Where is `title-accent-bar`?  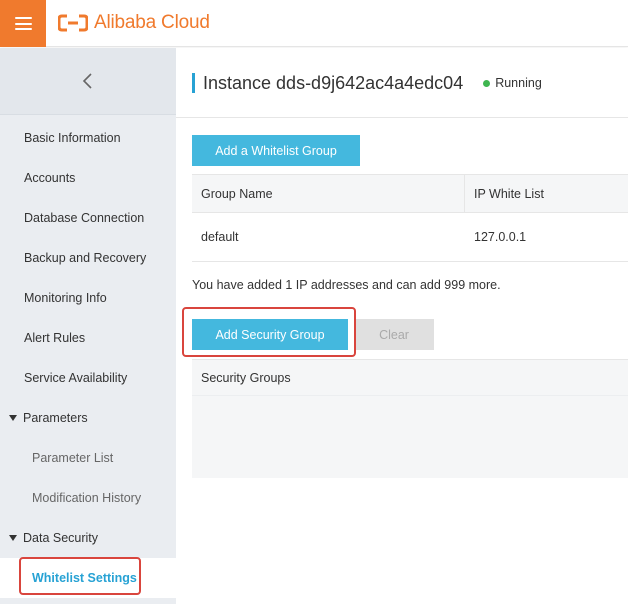 title-accent-bar is located at coordinates (193, 83).